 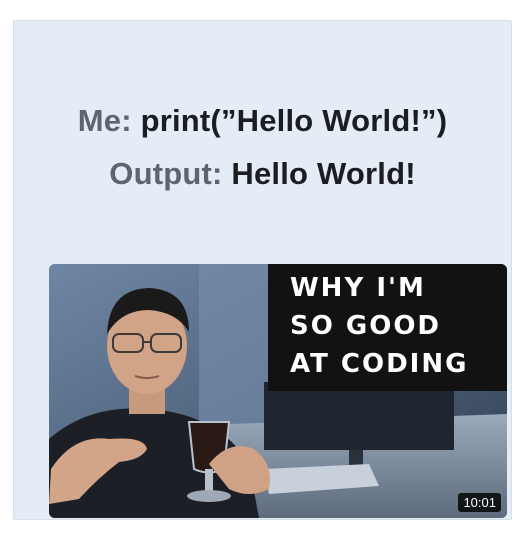 I want to click on caption-line-me: Me: print(”Hello World!”), so click(x=262, y=121).